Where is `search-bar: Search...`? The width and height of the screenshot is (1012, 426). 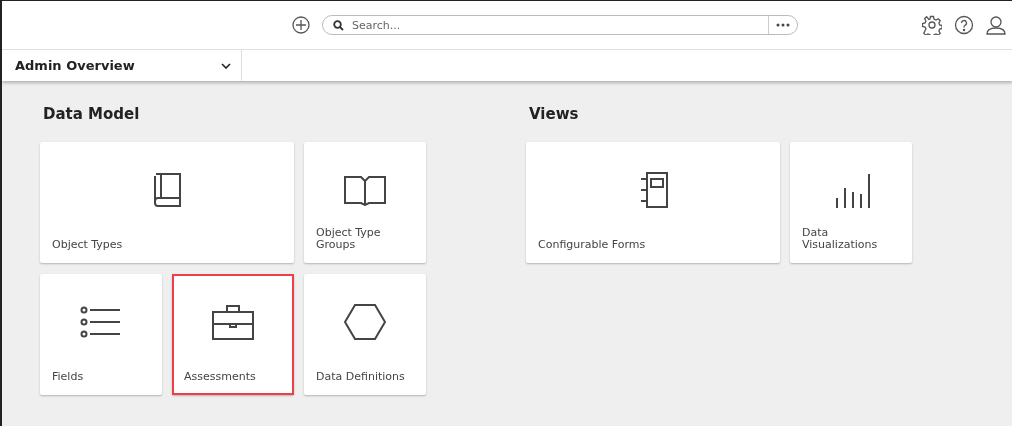
search-bar: Search... is located at coordinates (560, 25).